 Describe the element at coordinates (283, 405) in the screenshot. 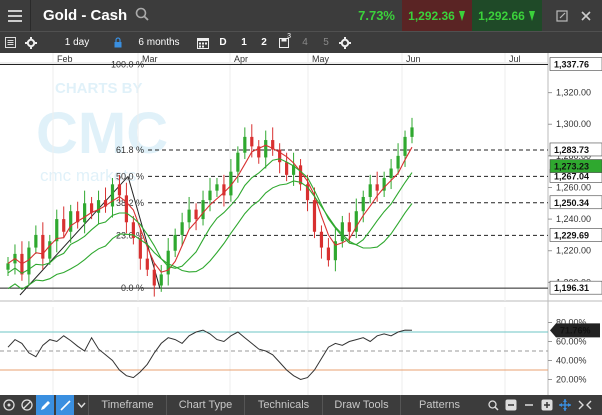

I see `tab-technicals: Technicals` at that location.